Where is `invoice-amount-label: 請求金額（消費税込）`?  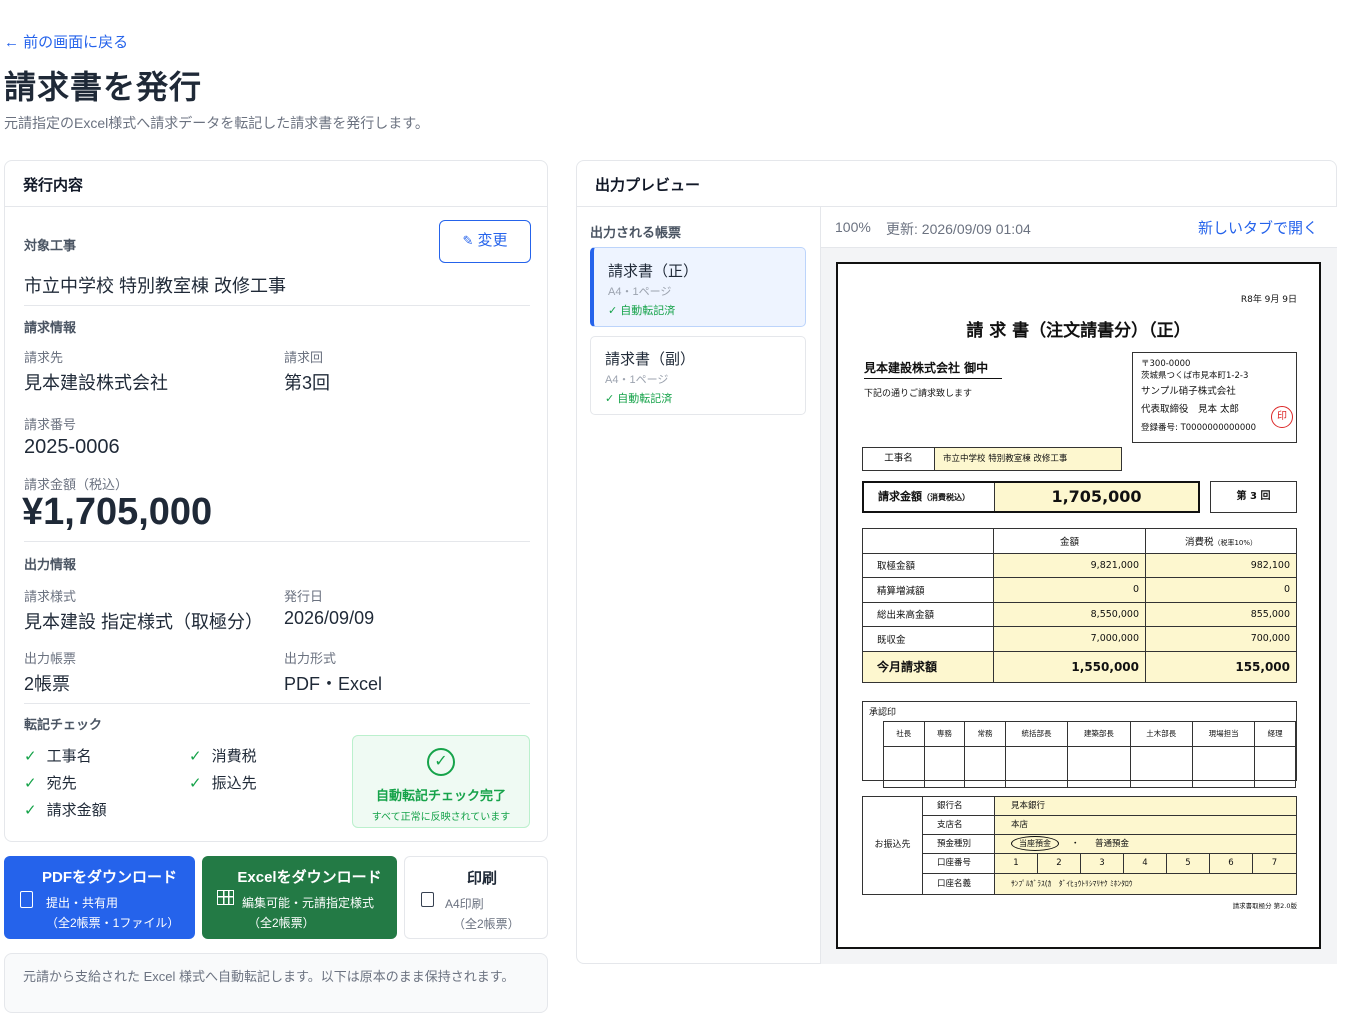 invoice-amount-label: 請求金額（消費税込） is located at coordinates (929, 497).